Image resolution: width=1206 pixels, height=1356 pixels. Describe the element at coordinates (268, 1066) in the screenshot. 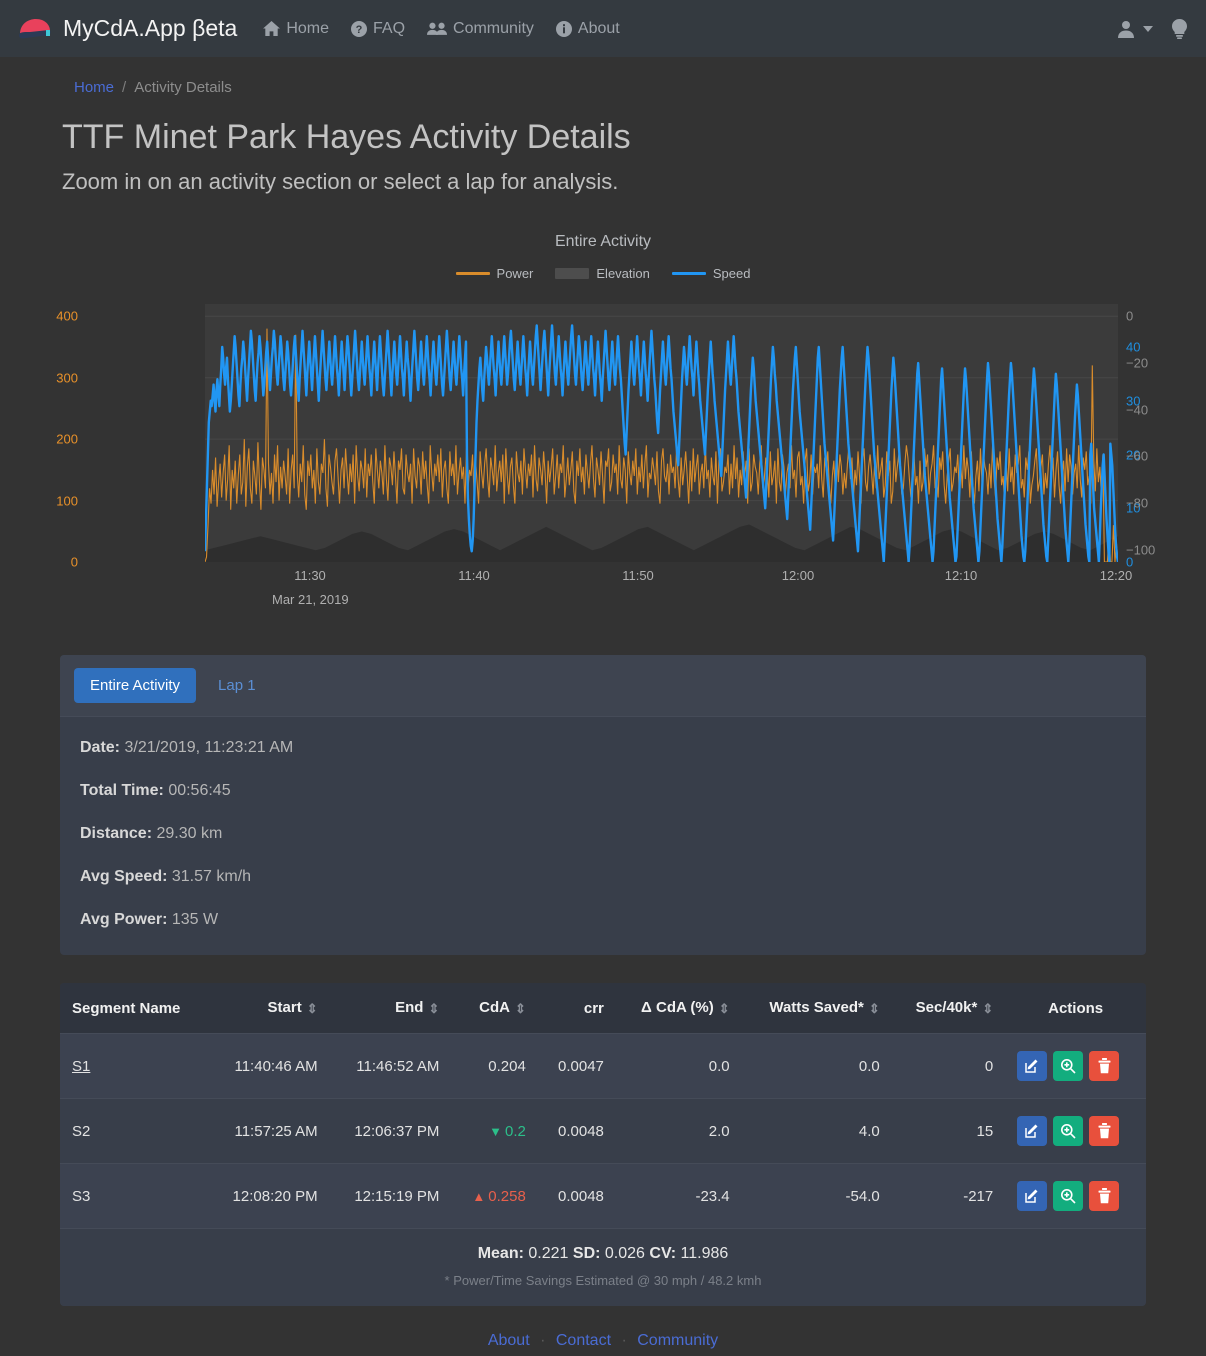

I see `segment-start-cell: 11:40:46 AM` at that location.